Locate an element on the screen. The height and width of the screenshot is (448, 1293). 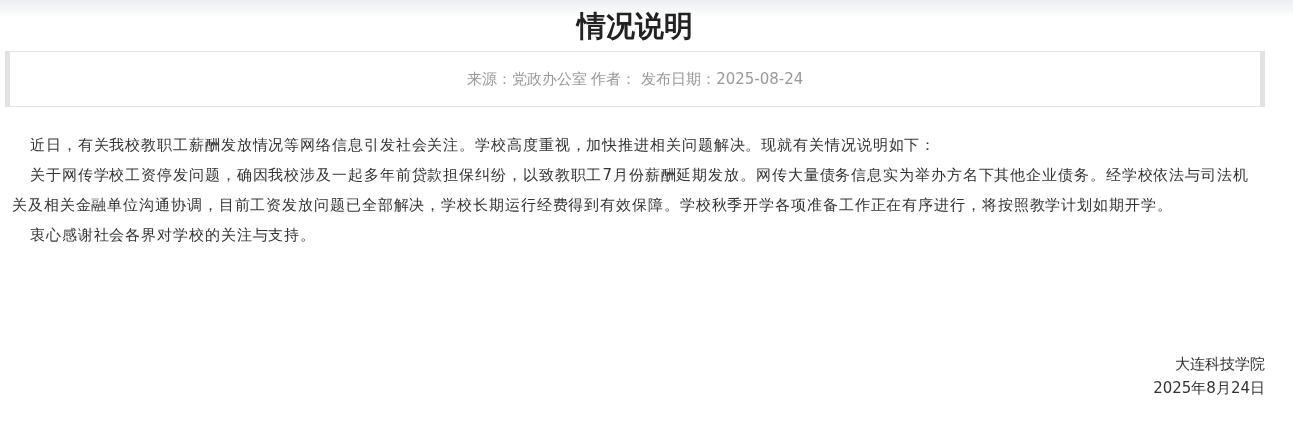
paragraph: 关于网传学校工资停发问题，确因我校涉及一起多年前贷款担保纠纷，以致教职工7月份薪酬延期发放。网传大量债务信息实为举办方名下其他企业债务。经学校依法与司法机关及相关金融单位沟通协调，目前工资发放问题已全部解决，学校长期运行经费得到有效保障。学校秋季开学各项准备工作正在有序进行，将按照教学计划如期开学。 is located at coordinates (631, 190).